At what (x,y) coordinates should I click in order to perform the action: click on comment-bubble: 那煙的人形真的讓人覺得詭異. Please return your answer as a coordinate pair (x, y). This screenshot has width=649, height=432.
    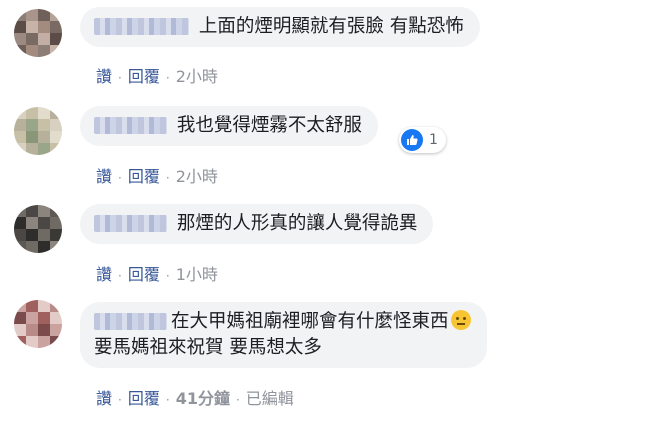
    Looking at the image, I should click on (257, 224).